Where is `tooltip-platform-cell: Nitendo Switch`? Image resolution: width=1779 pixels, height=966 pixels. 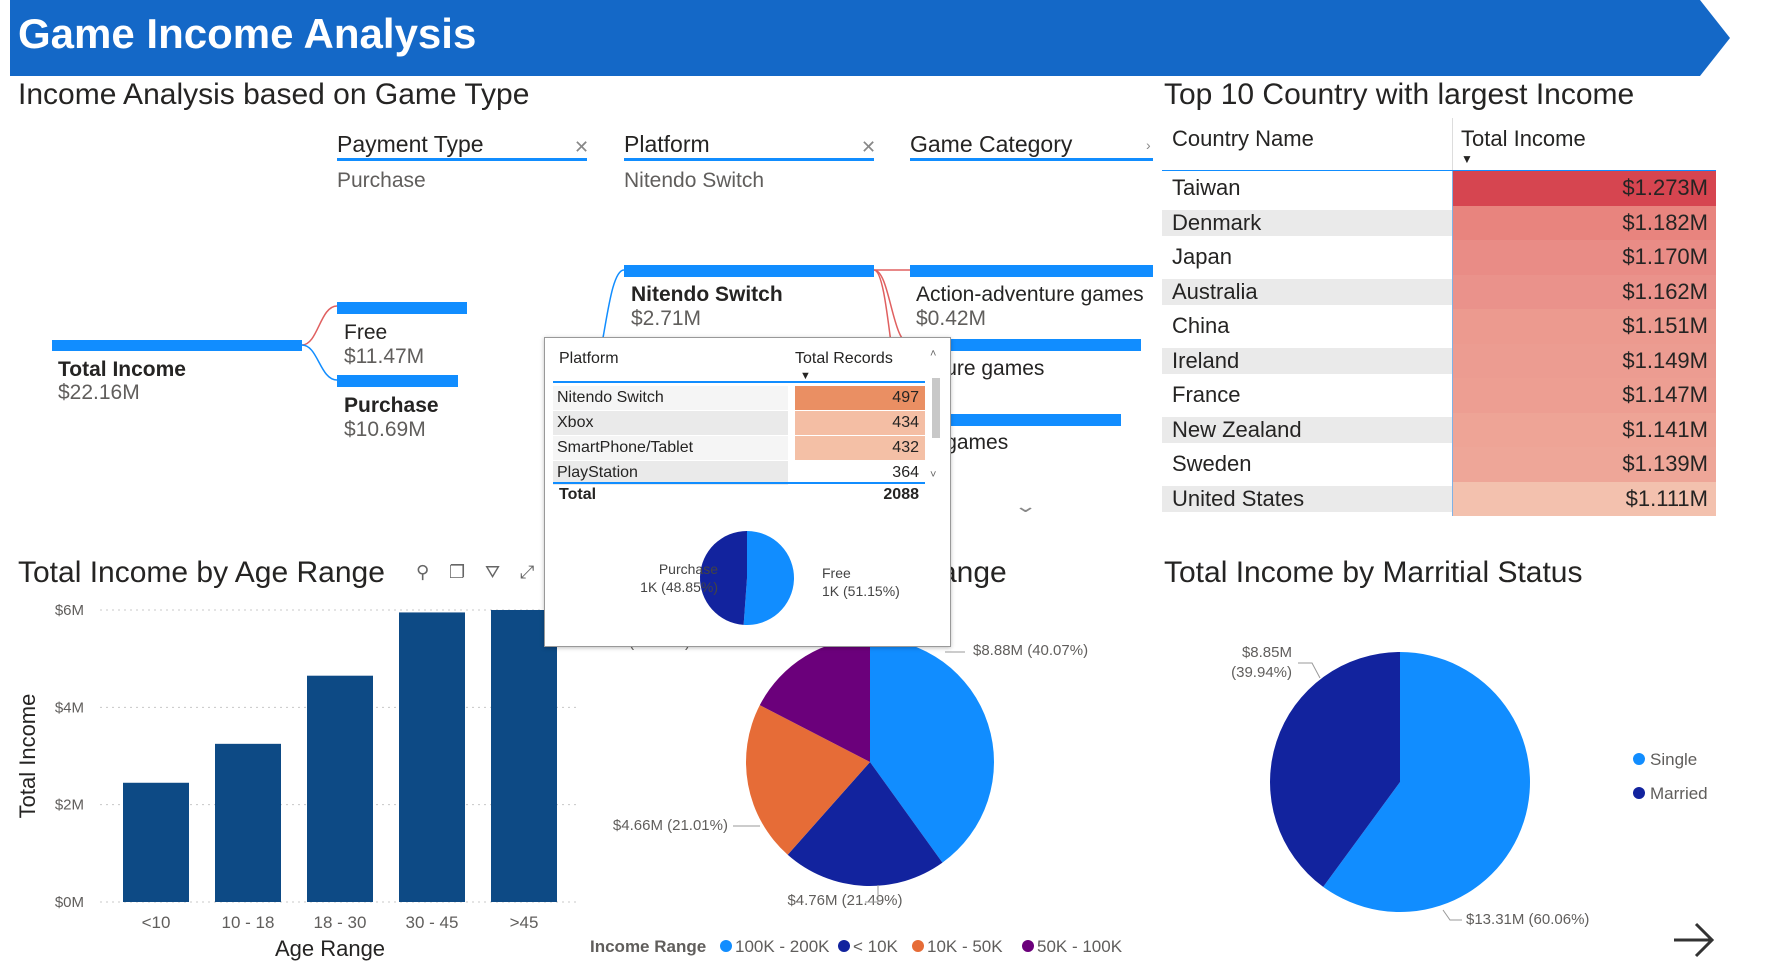 tooltip-platform-cell: Nitendo Switch is located at coordinates (670, 398).